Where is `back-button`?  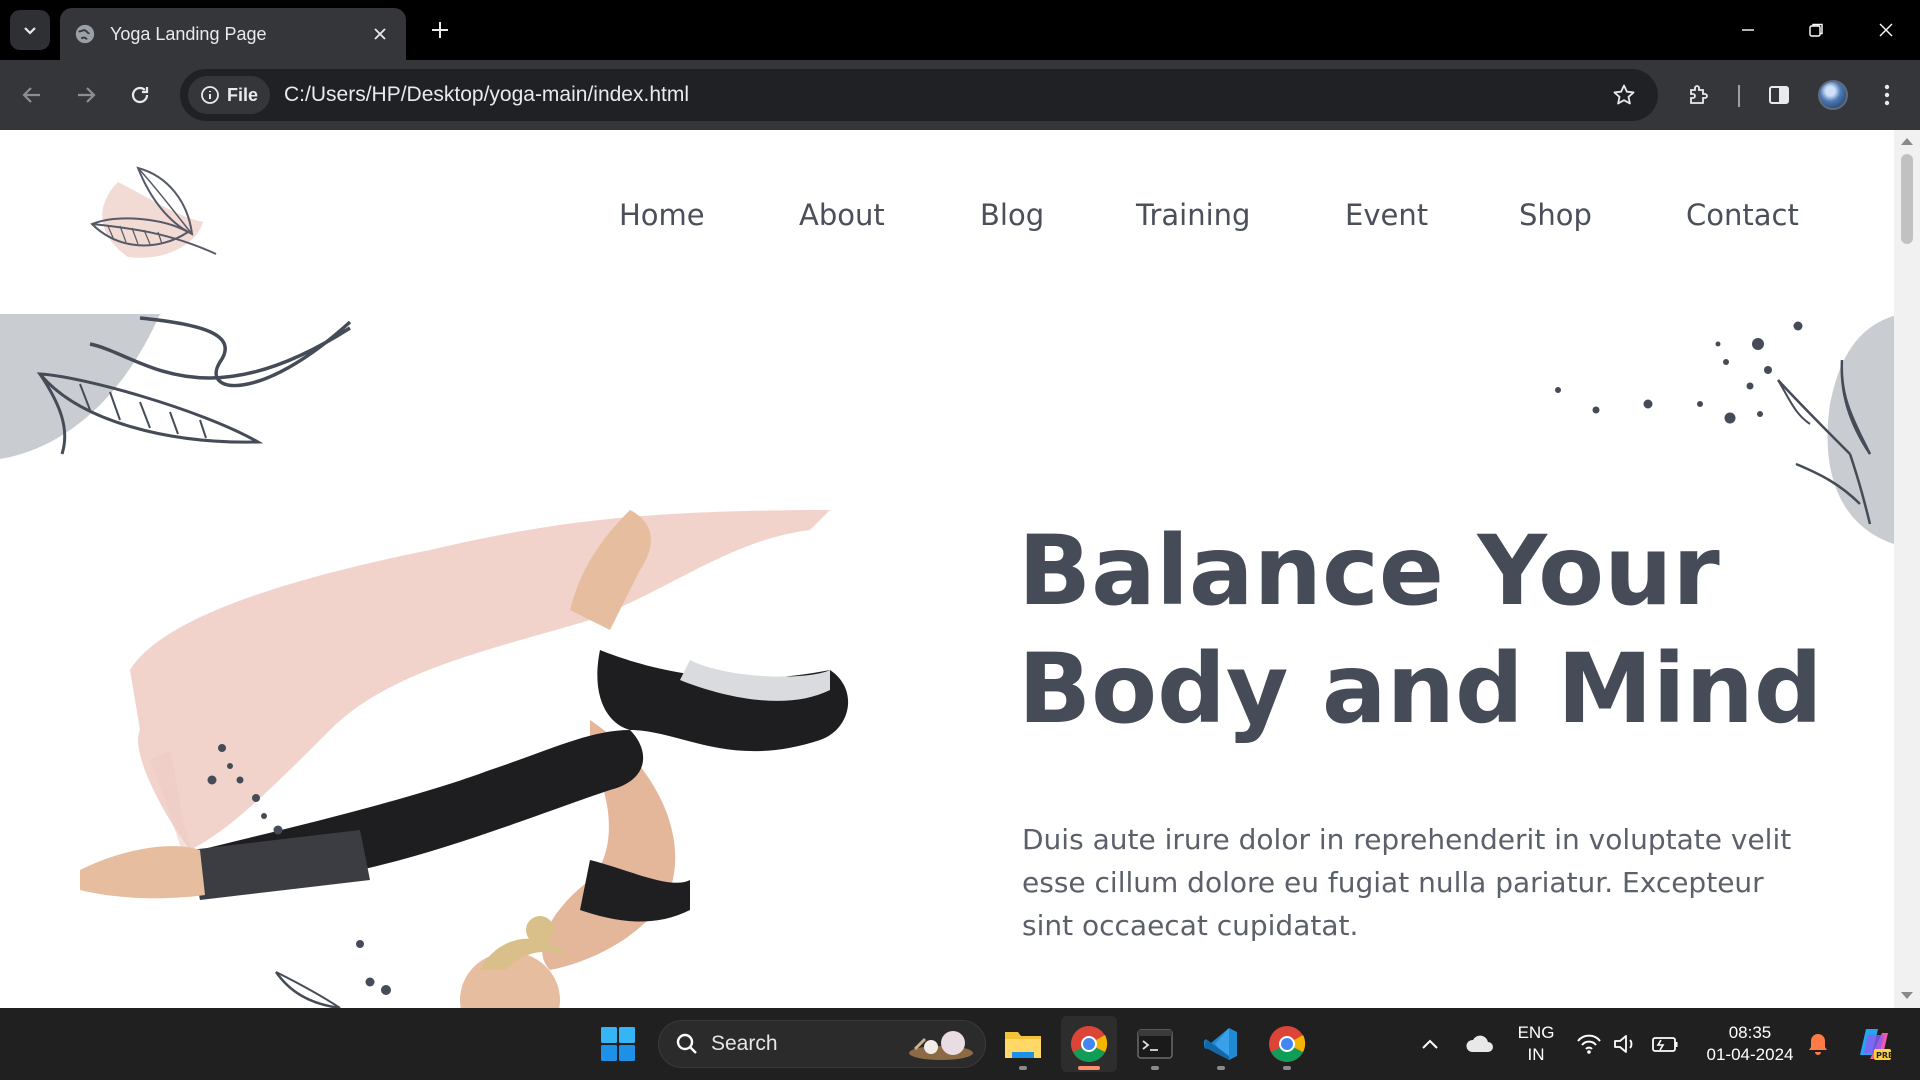
back-button is located at coordinates (32, 95).